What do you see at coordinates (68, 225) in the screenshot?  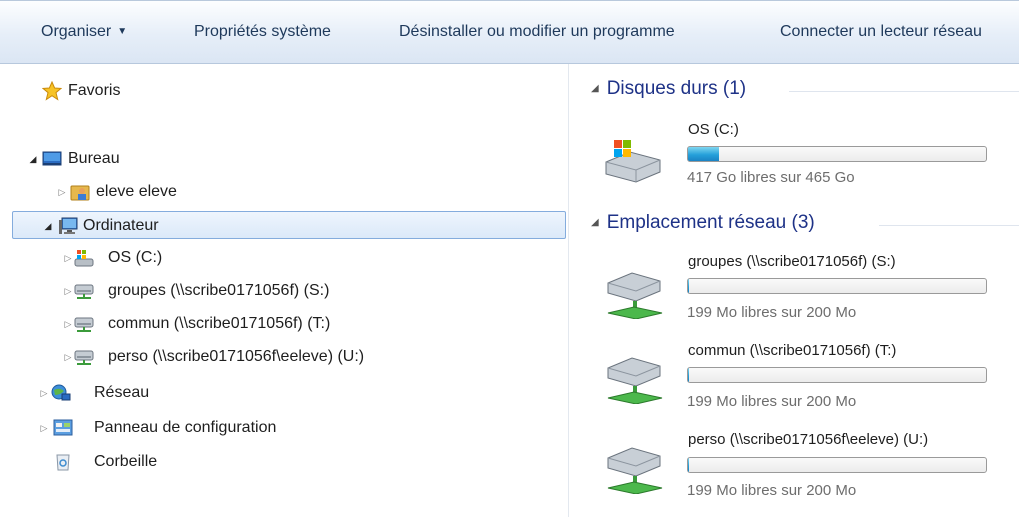 I see `computer-icon` at bounding box center [68, 225].